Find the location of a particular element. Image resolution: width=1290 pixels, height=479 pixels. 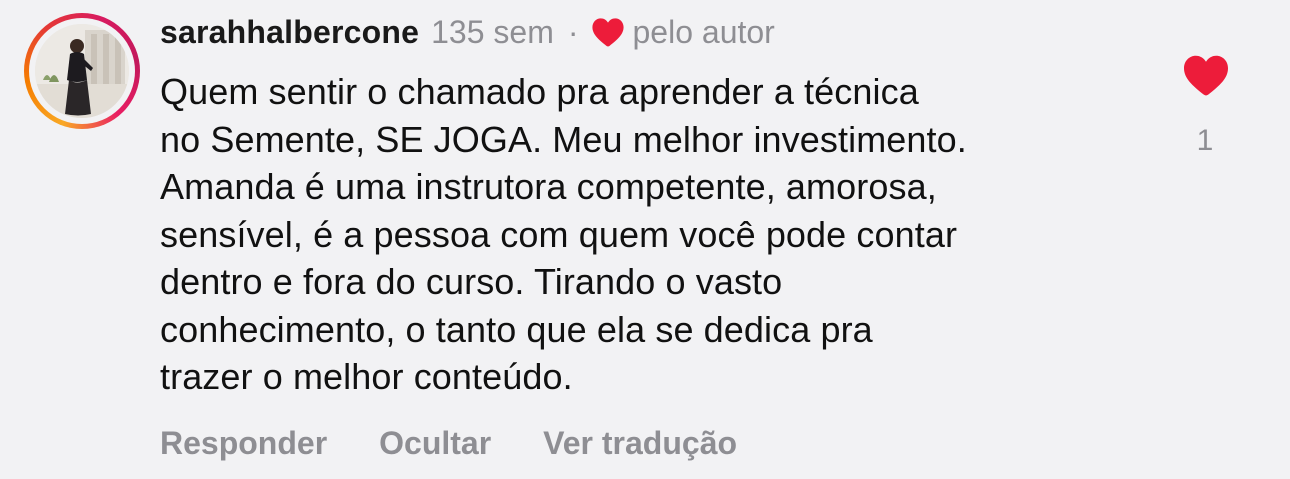

comment-text-line: dentro e fora do curso. Tirando o vasto is located at coordinates (471, 281).